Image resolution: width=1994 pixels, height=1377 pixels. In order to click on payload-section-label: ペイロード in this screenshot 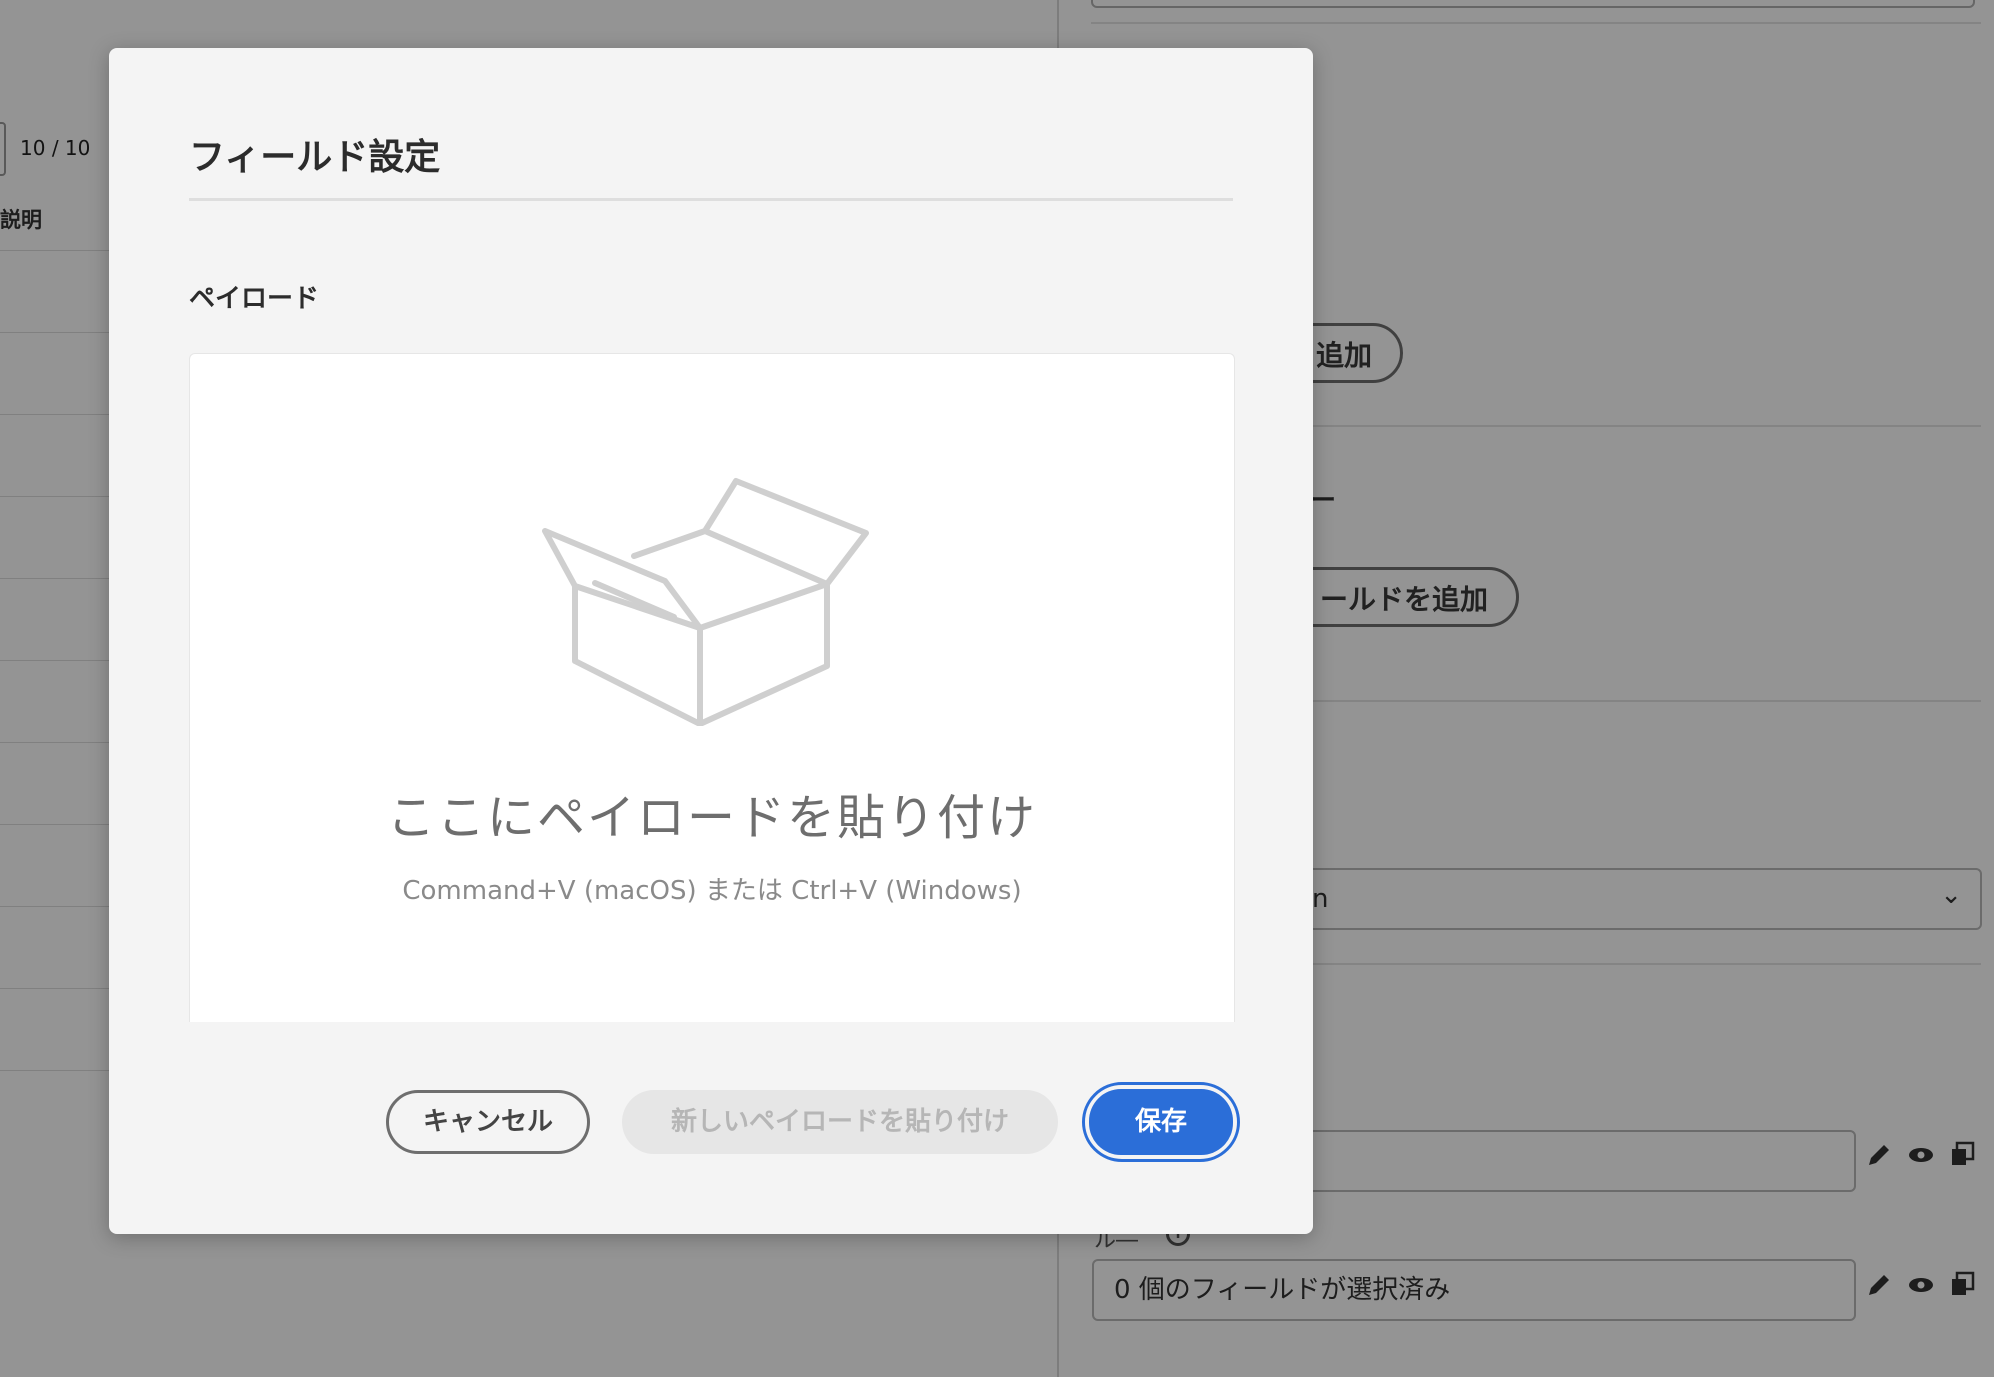, I will do `click(254, 299)`.